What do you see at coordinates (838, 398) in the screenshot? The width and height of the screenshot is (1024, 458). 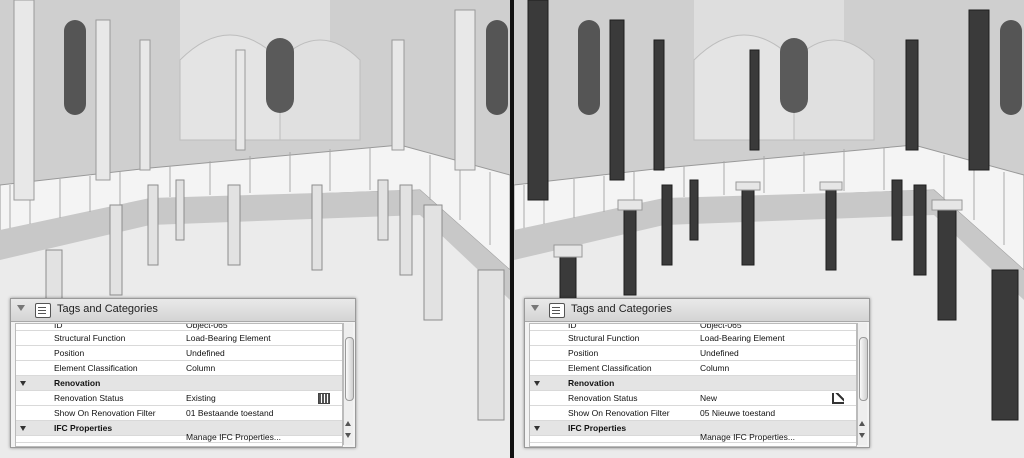 I see `new-status-icon` at bounding box center [838, 398].